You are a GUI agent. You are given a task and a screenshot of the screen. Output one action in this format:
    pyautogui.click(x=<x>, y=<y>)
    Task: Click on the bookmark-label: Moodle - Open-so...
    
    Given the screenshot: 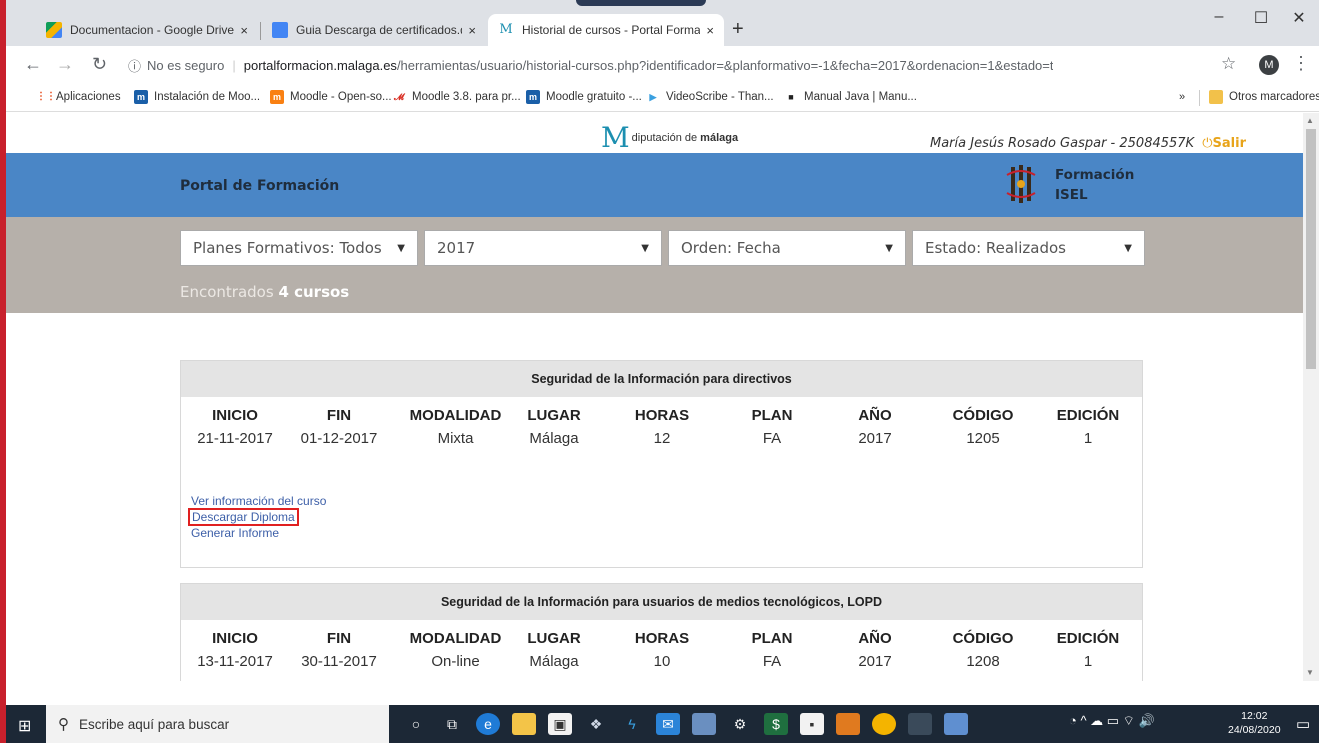 What is the action you would take?
    pyautogui.click(x=341, y=97)
    